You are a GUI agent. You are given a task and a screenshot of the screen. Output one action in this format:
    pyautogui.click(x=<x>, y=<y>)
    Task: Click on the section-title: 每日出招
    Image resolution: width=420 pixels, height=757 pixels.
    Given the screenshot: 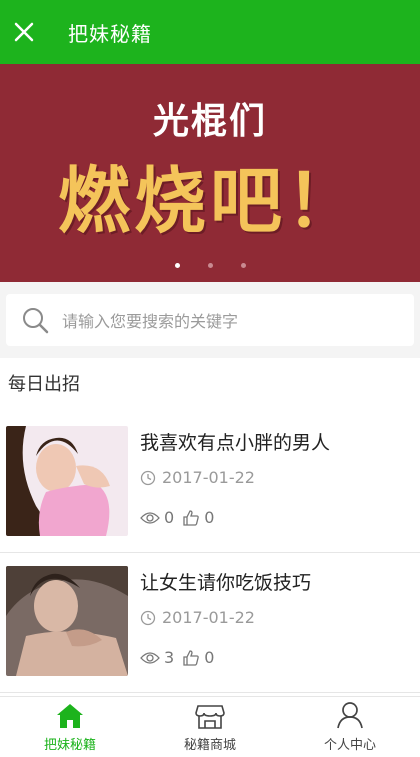 What is the action you would take?
    pyautogui.click(x=44, y=384)
    